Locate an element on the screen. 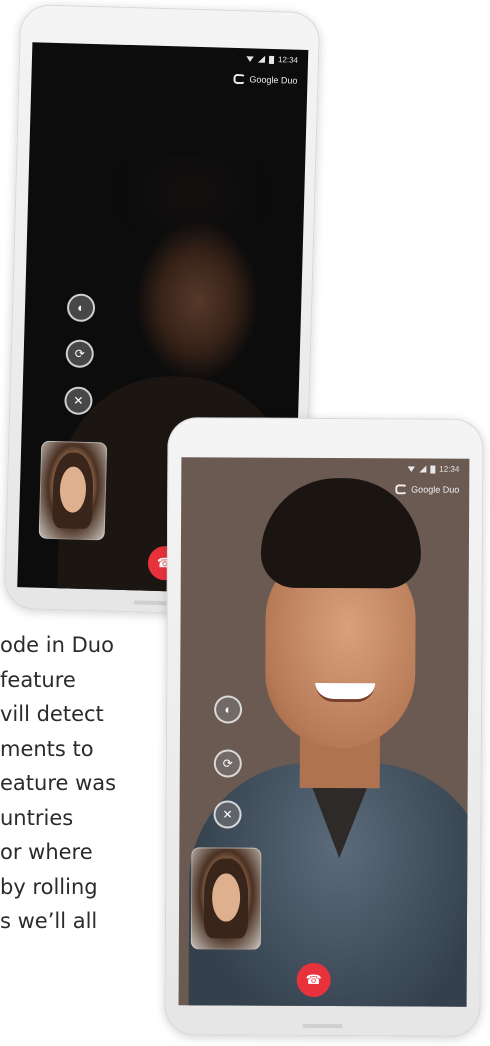 This screenshot has height=1046, width=490. end-call-button: ☎ is located at coordinates (313, 980).